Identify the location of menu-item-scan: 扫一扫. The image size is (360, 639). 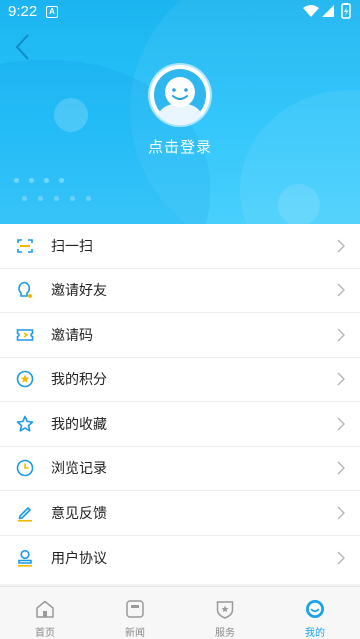
(180, 246).